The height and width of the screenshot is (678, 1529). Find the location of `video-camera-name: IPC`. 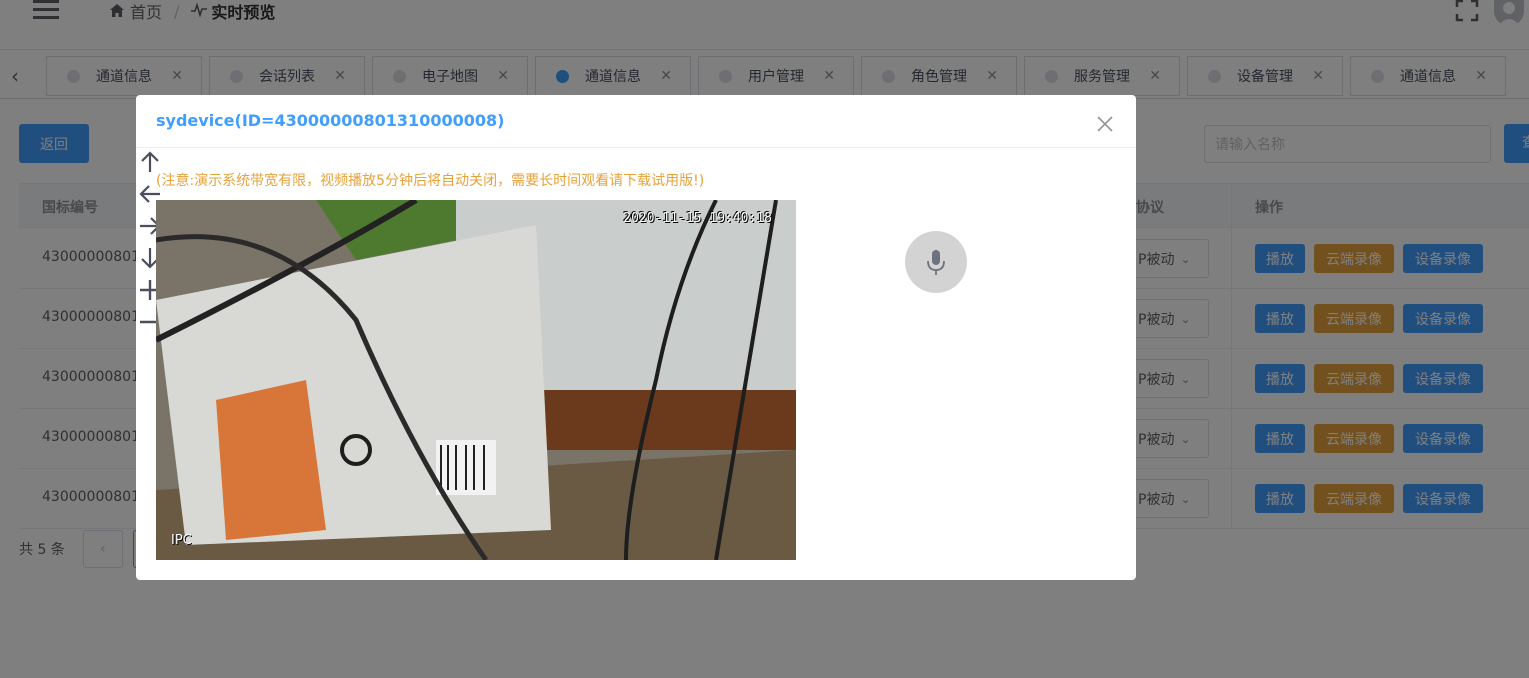

video-camera-name: IPC is located at coordinates (181, 540).